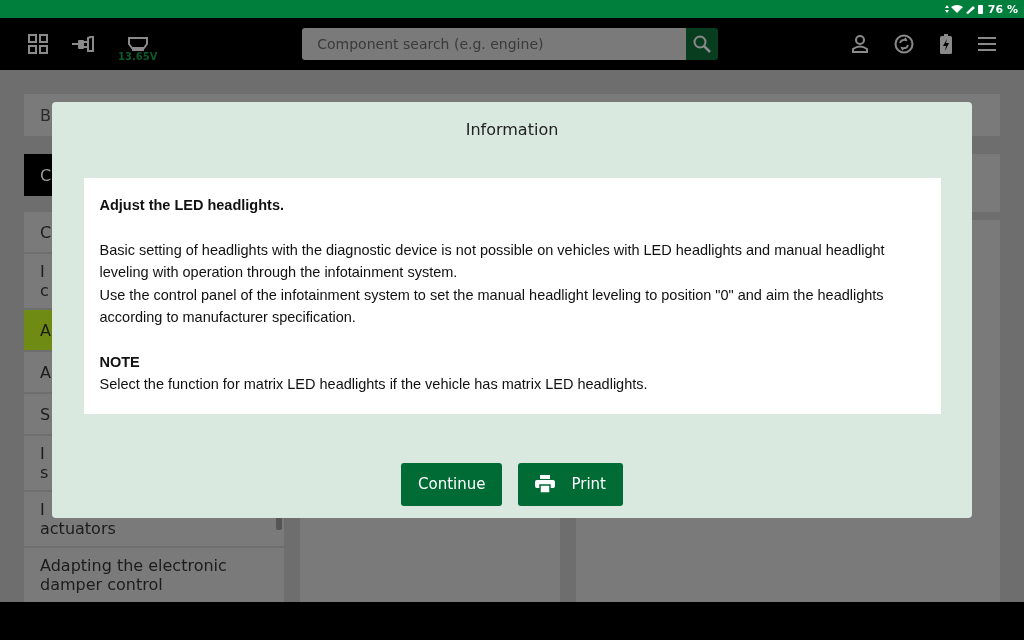 The width and height of the screenshot is (1024, 640). What do you see at coordinates (192, 205) in the screenshot?
I see `message-heading: Adjust the LED headlights.` at bounding box center [192, 205].